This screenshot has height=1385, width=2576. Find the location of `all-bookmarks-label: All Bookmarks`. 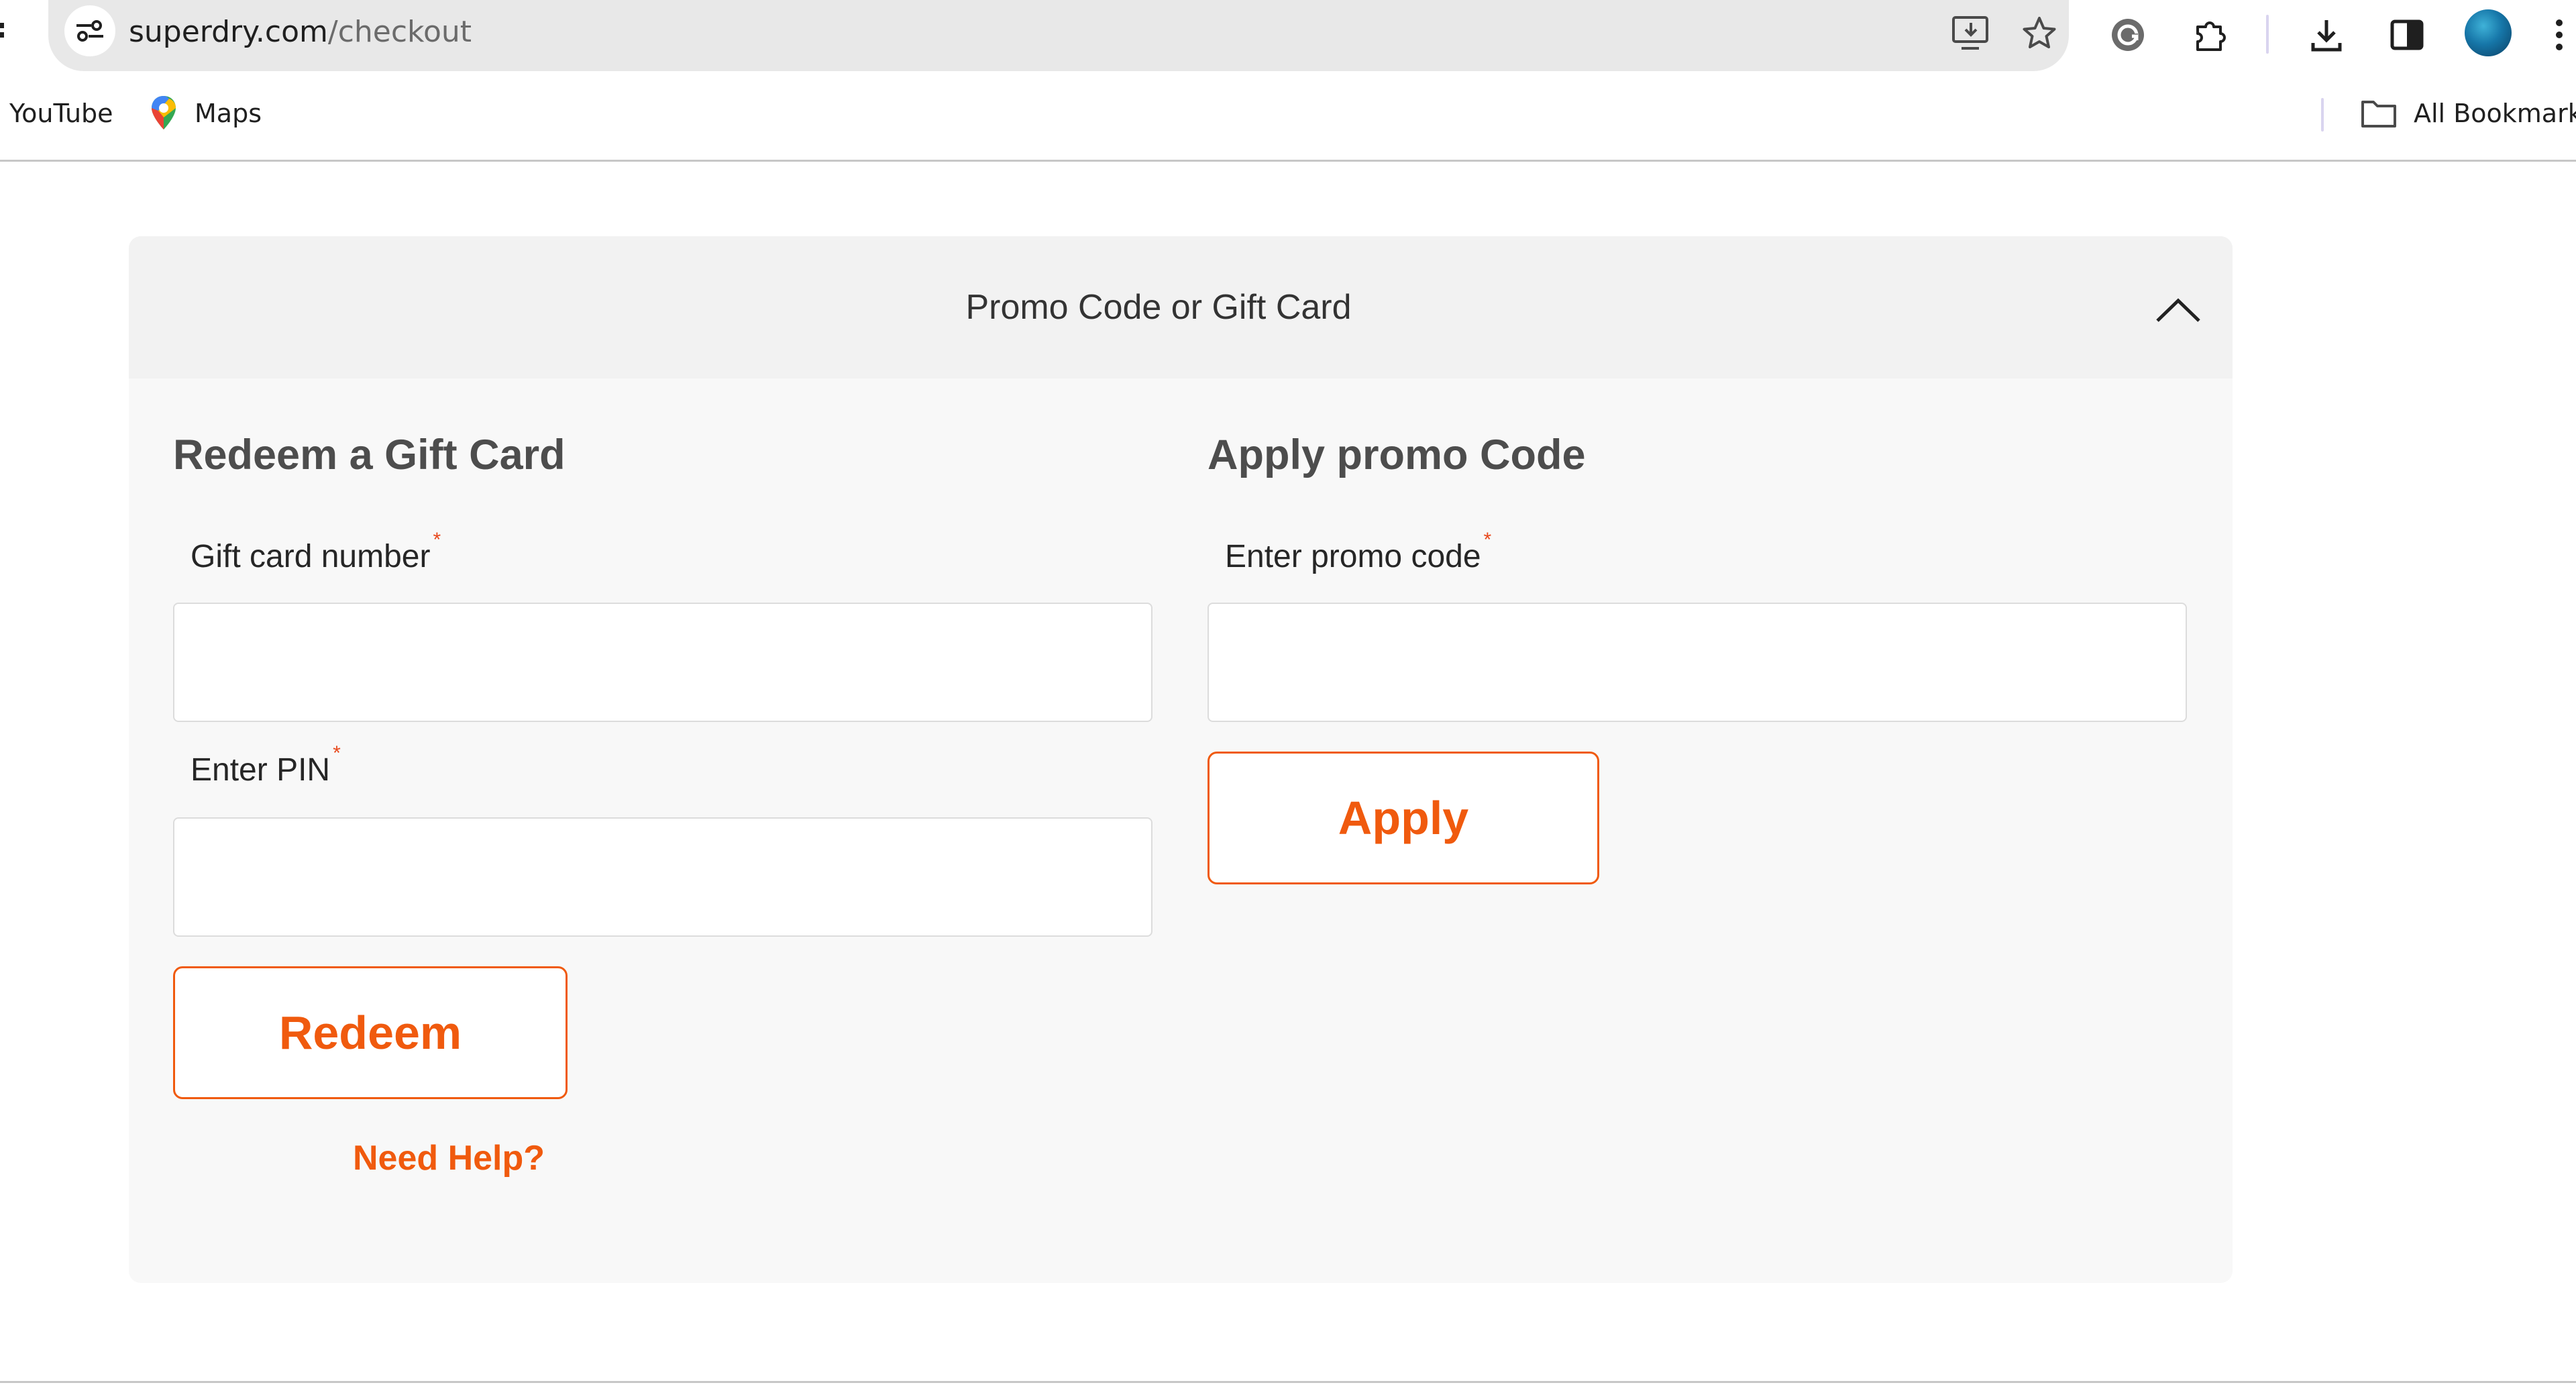

all-bookmarks-label: All Bookmarks is located at coordinates (2495, 113).